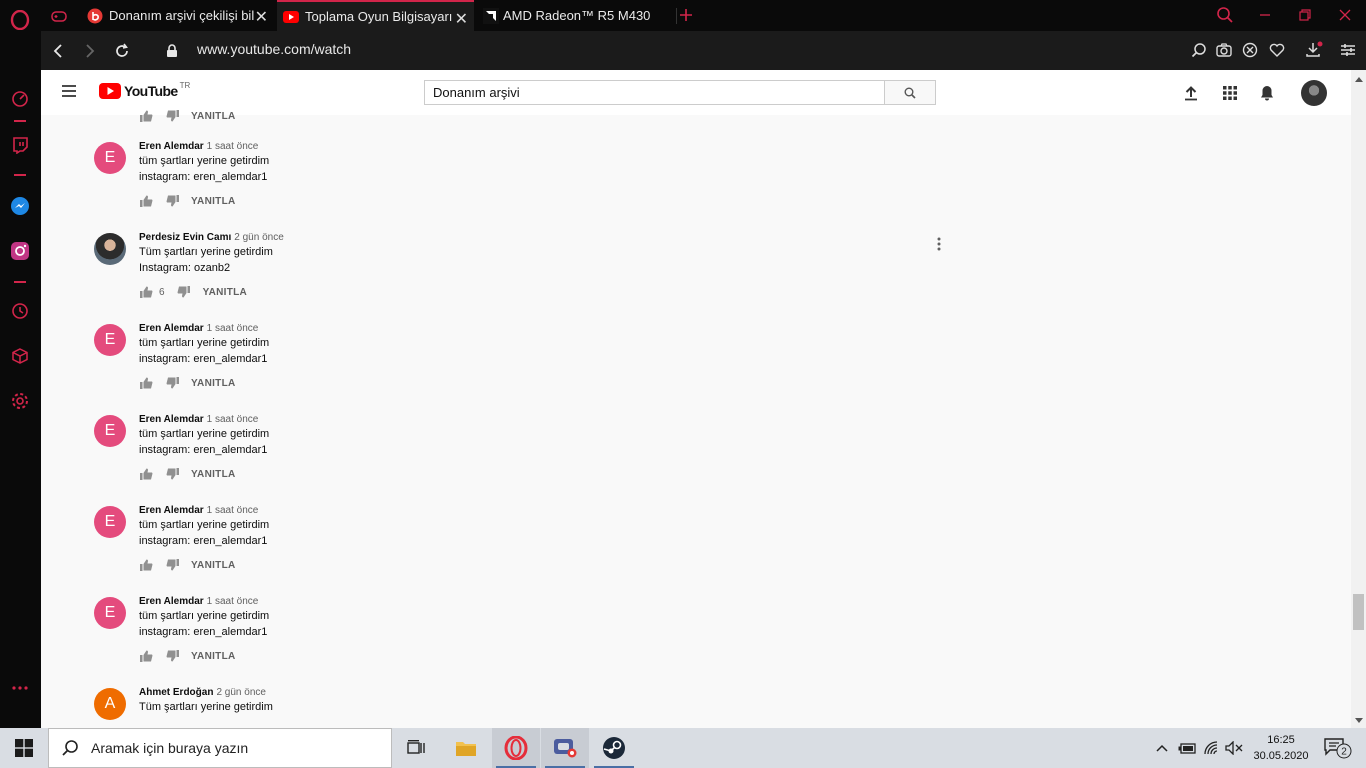 The image size is (1366, 768). Describe the element at coordinates (1265, 15) in the screenshot. I see `minimize-icon` at that location.